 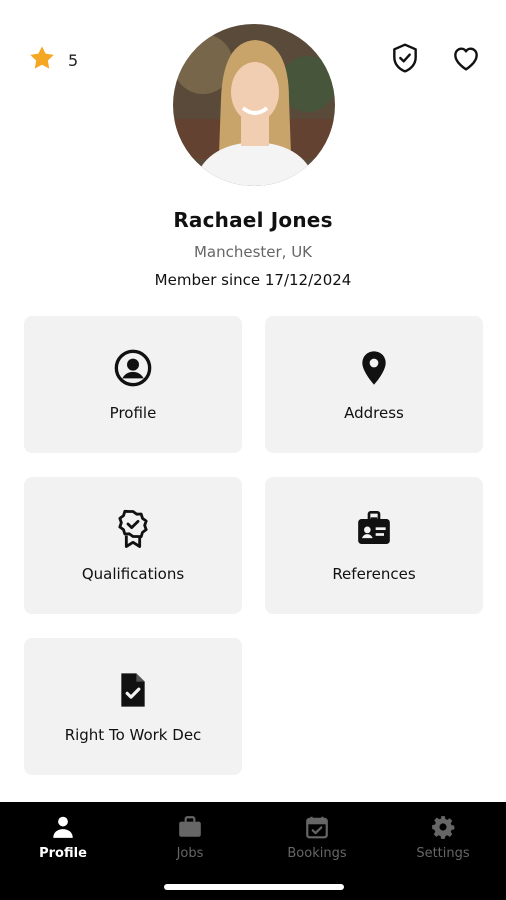 I want to click on nav-label: Profile, so click(x=63, y=853).